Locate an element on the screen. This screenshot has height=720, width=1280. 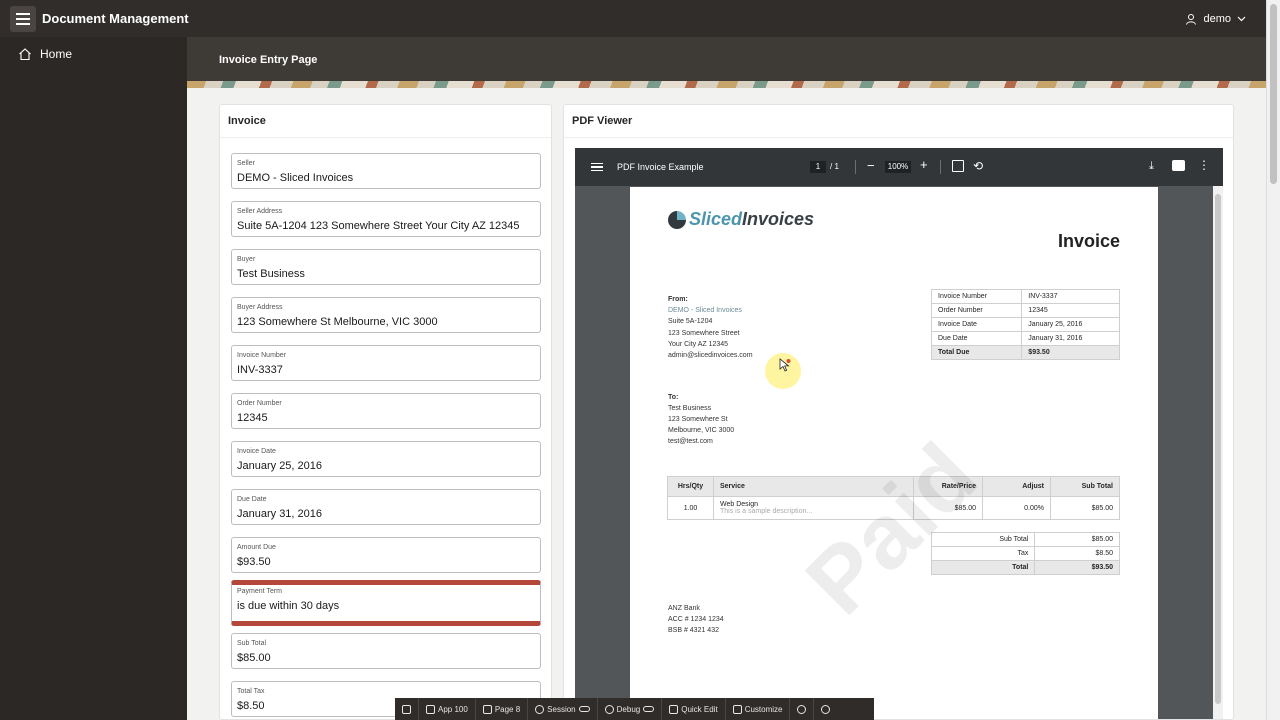
sidebar-item-home: Home is located at coordinates (93, 54).